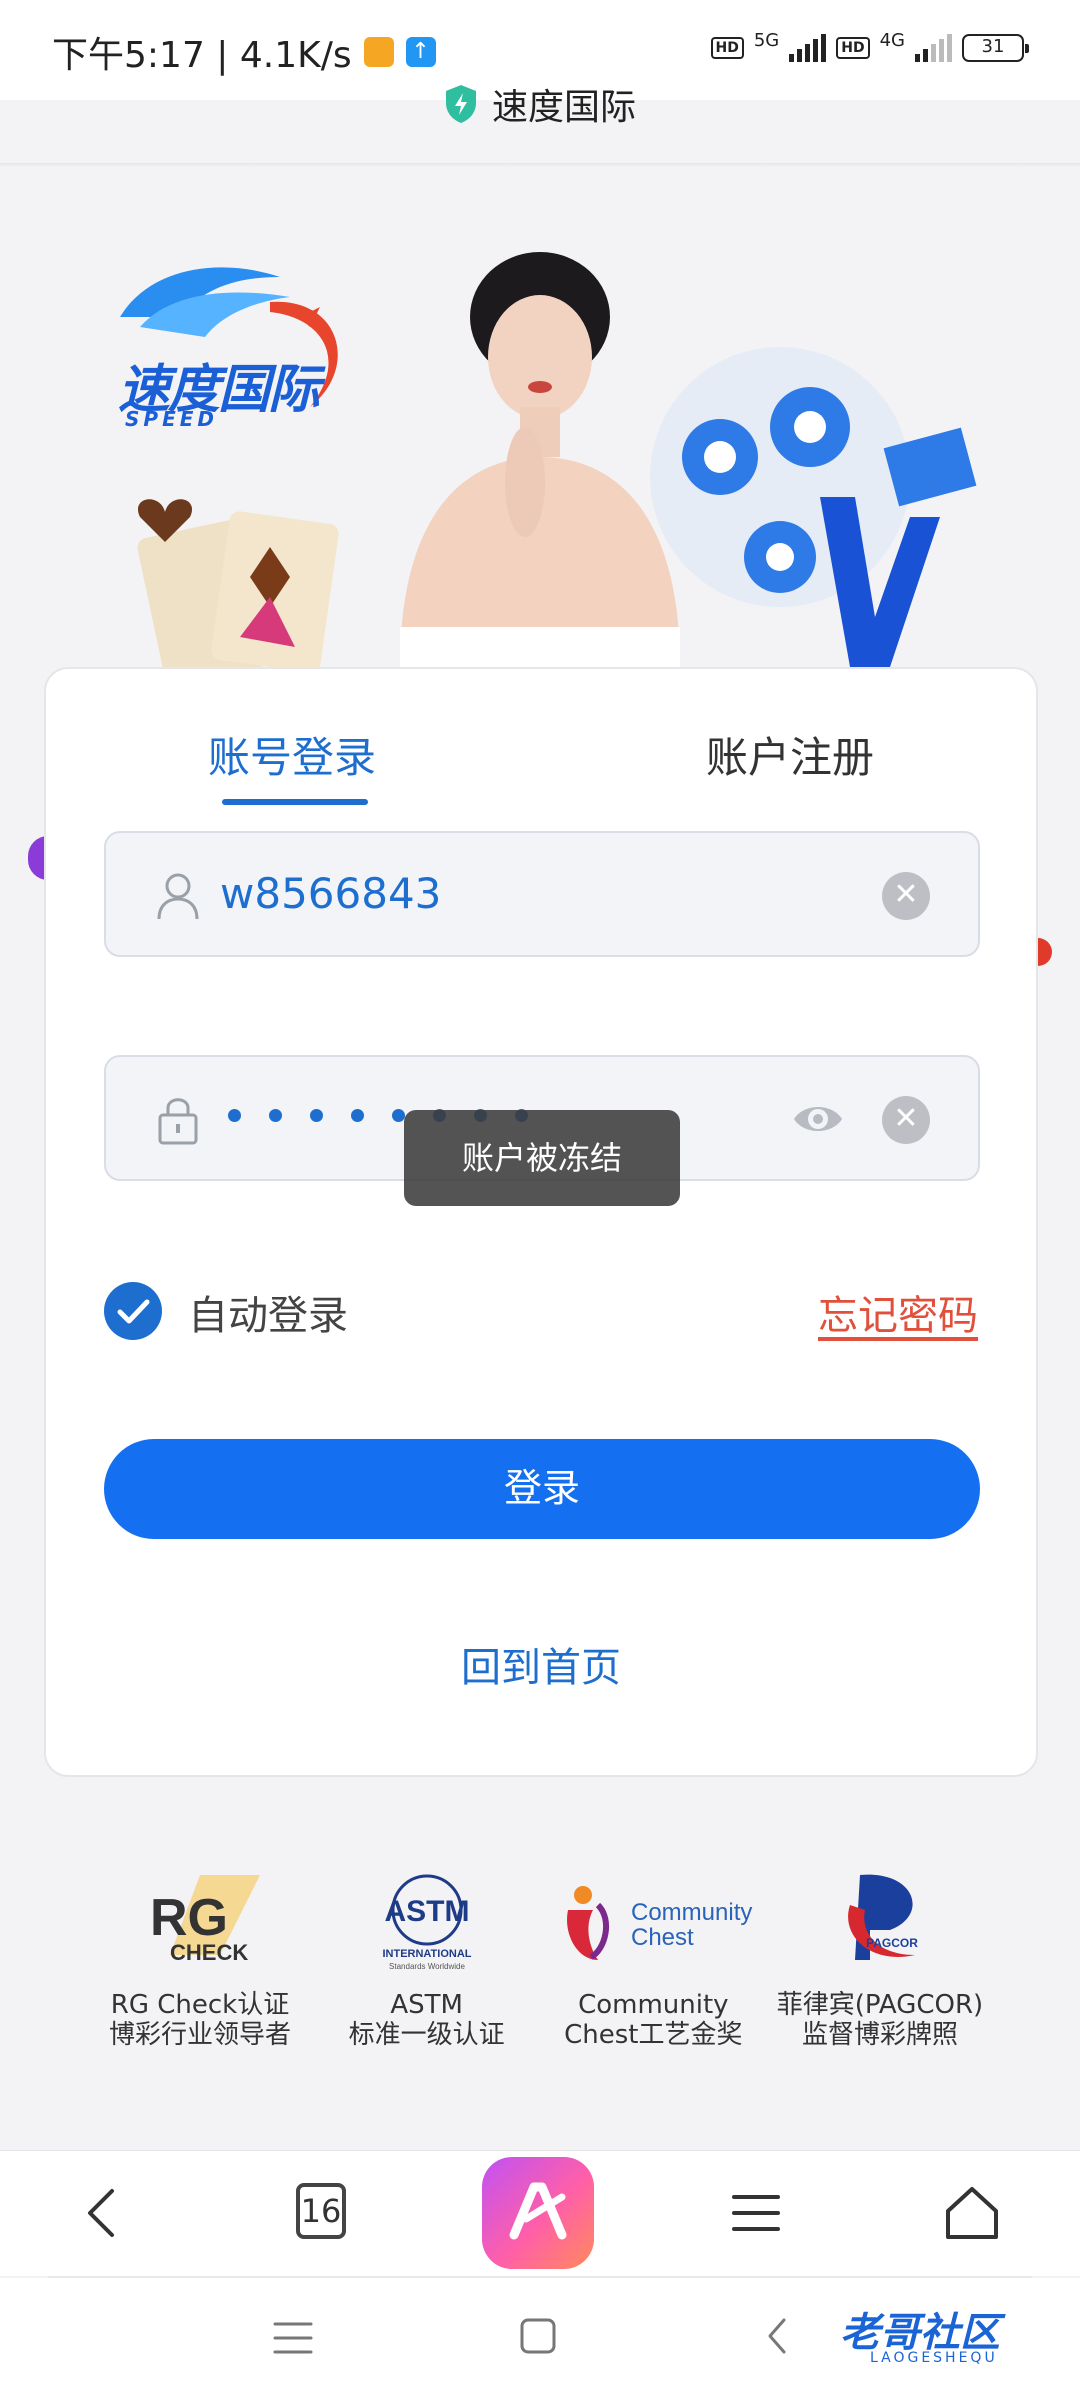  I want to click on net-type-5g: 5G, so click(766, 40).